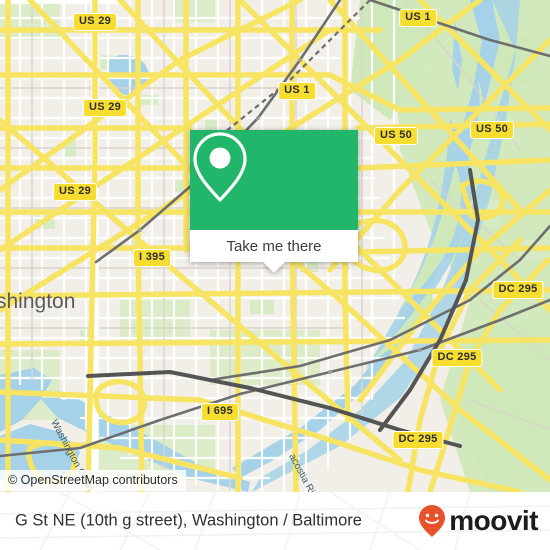  What do you see at coordinates (493, 520) in the screenshot?
I see `moovit-wordmark: moovit` at bounding box center [493, 520].